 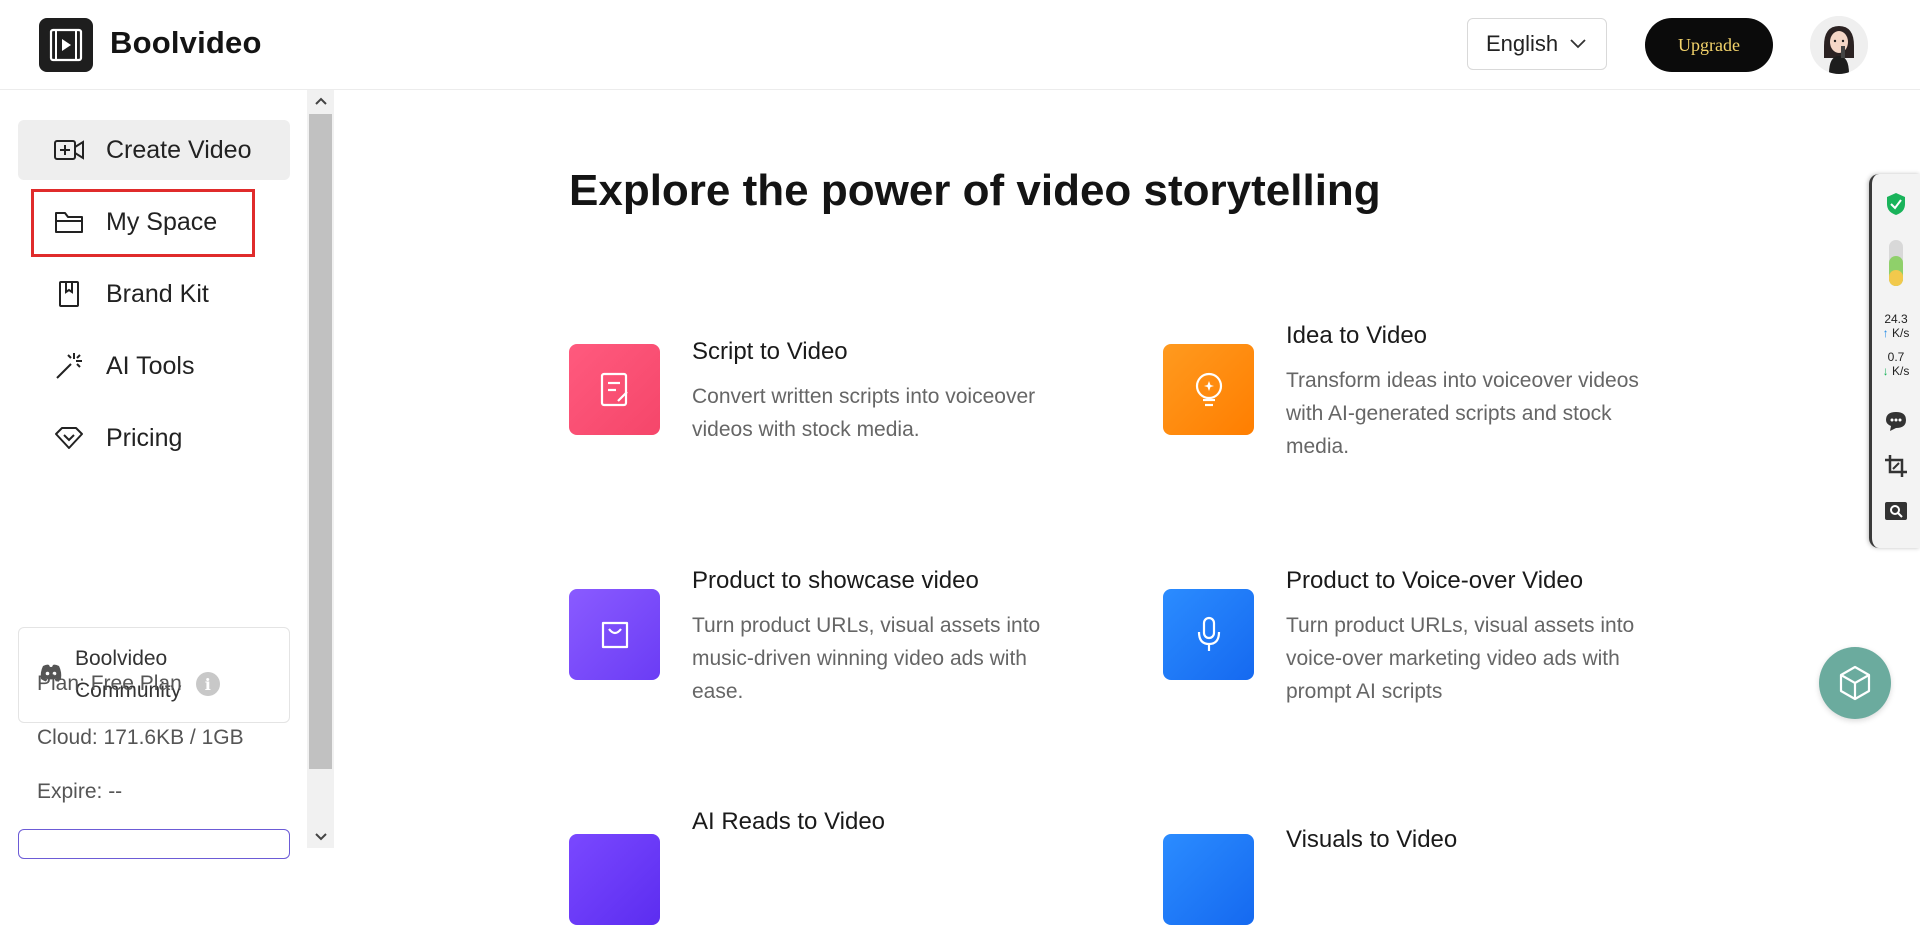 I want to click on user-avatar, so click(x=1839, y=45).